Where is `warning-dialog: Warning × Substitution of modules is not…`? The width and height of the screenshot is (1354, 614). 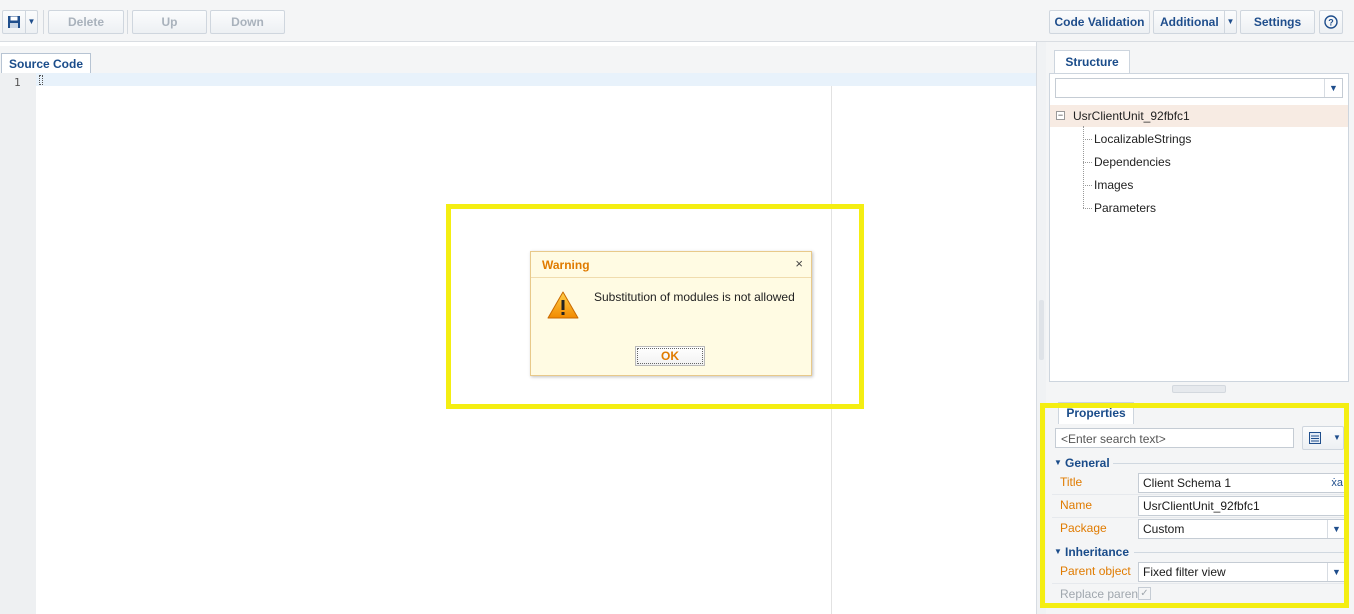
warning-dialog: Warning × Substitution of modules is not… is located at coordinates (671, 313).